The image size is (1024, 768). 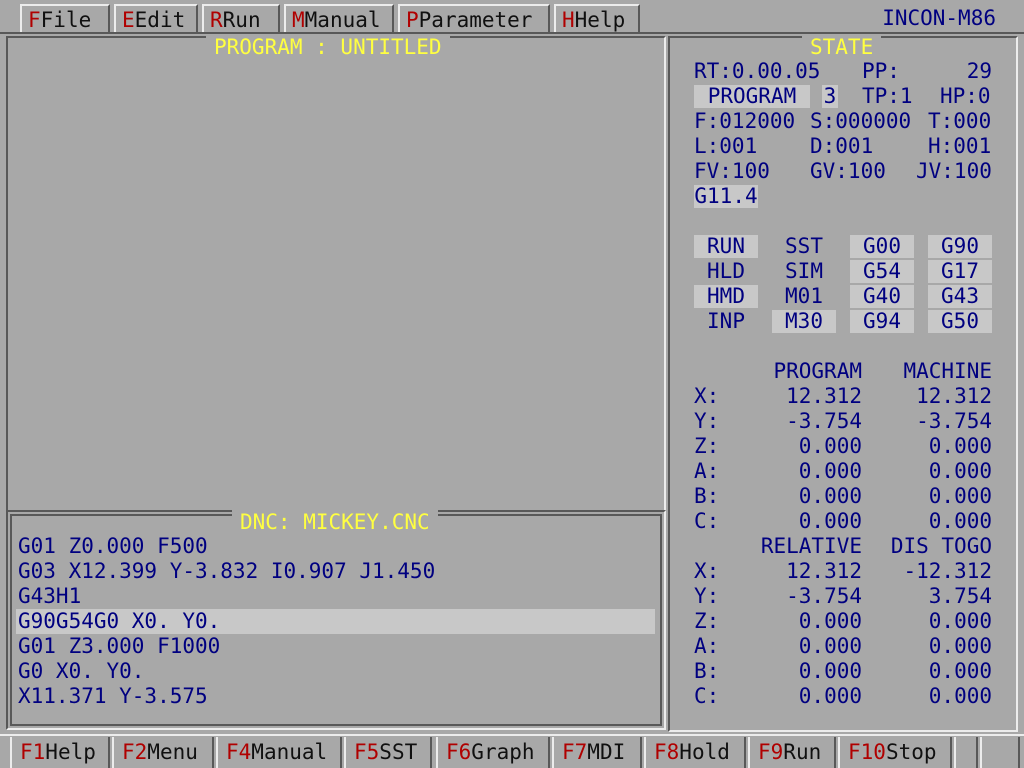 I want to click on fkey-hold: F8Hold, so click(x=695, y=752).